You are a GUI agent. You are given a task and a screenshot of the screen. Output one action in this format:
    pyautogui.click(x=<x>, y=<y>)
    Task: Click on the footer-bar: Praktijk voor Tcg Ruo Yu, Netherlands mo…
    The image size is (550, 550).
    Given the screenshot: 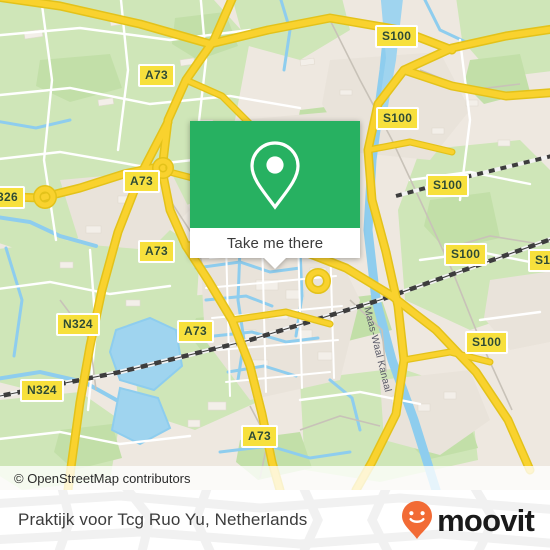 What is the action you would take?
    pyautogui.click(x=275, y=520)
    